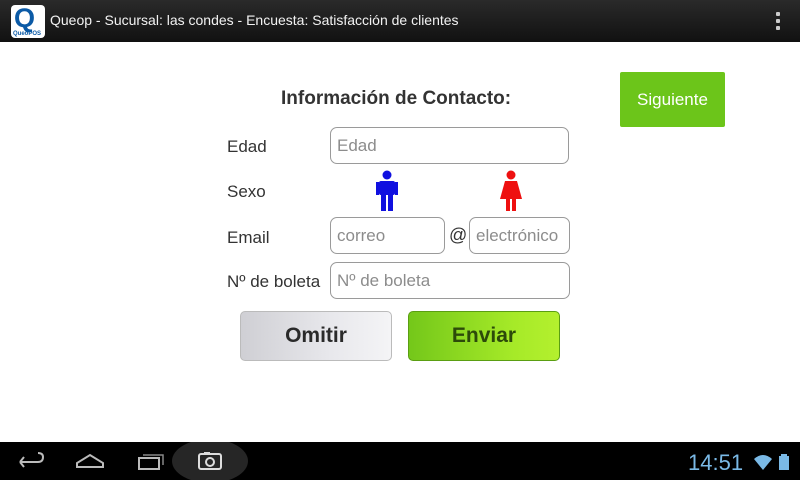  I want to click on female-icon, so click(511, 191).